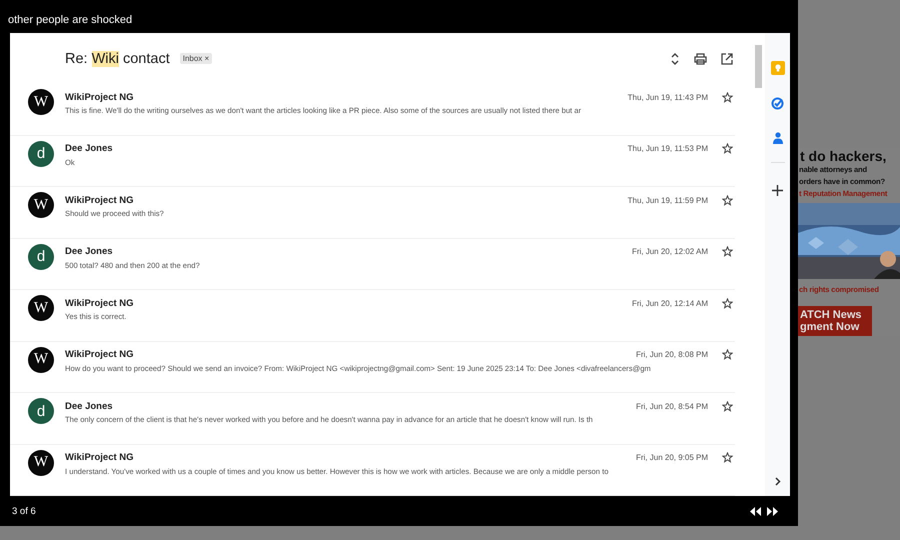  I want to click on message-date: Fri, Jun 20, 8:08 PM, so click(672, 355).